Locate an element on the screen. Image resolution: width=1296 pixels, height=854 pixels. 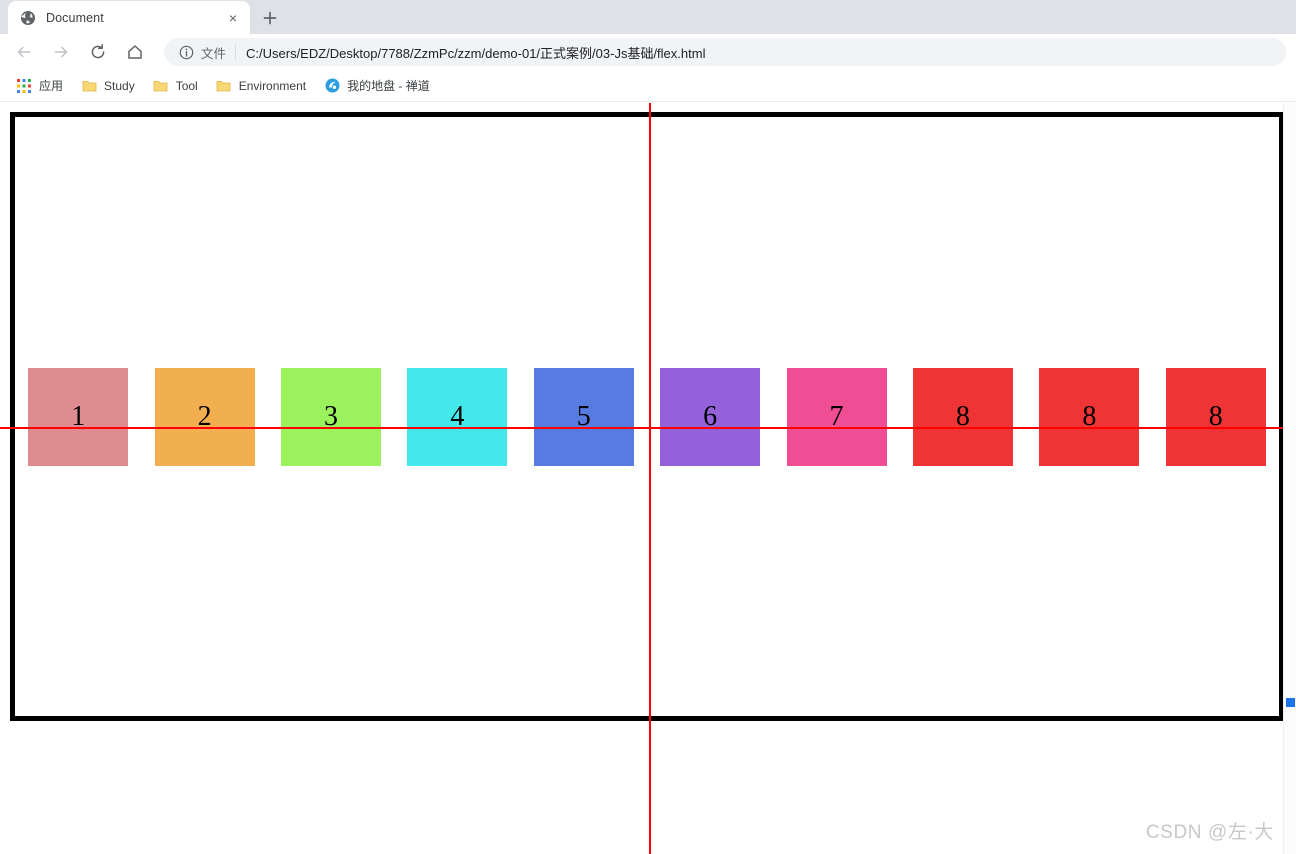
forward-button is located at coordinates (61, 52).